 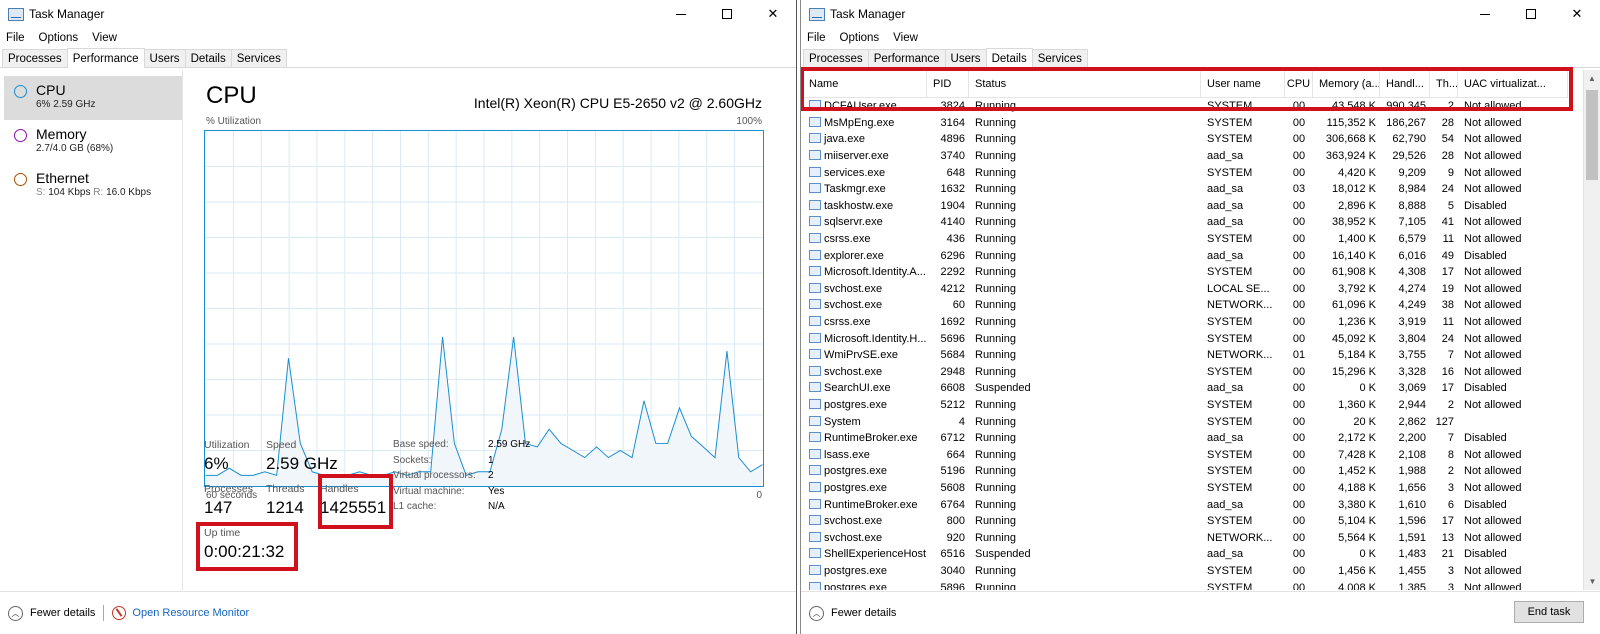 I want to click on column-header-cpu: CPU, so click(x=1299, y=84).